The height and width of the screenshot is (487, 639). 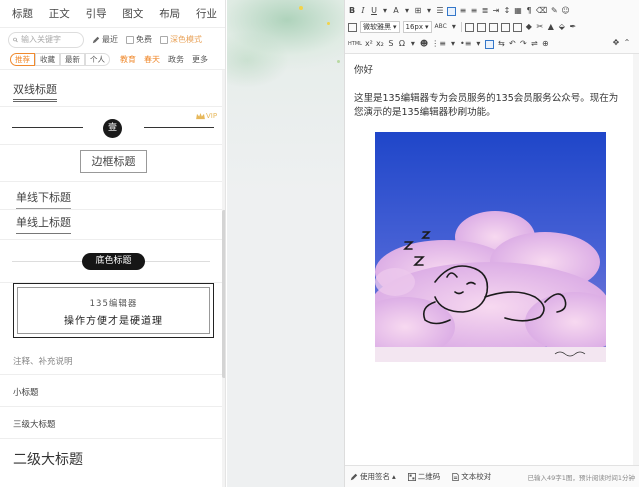 I want to click on proofread-button: 文本校对, so click(x=471, y=476).